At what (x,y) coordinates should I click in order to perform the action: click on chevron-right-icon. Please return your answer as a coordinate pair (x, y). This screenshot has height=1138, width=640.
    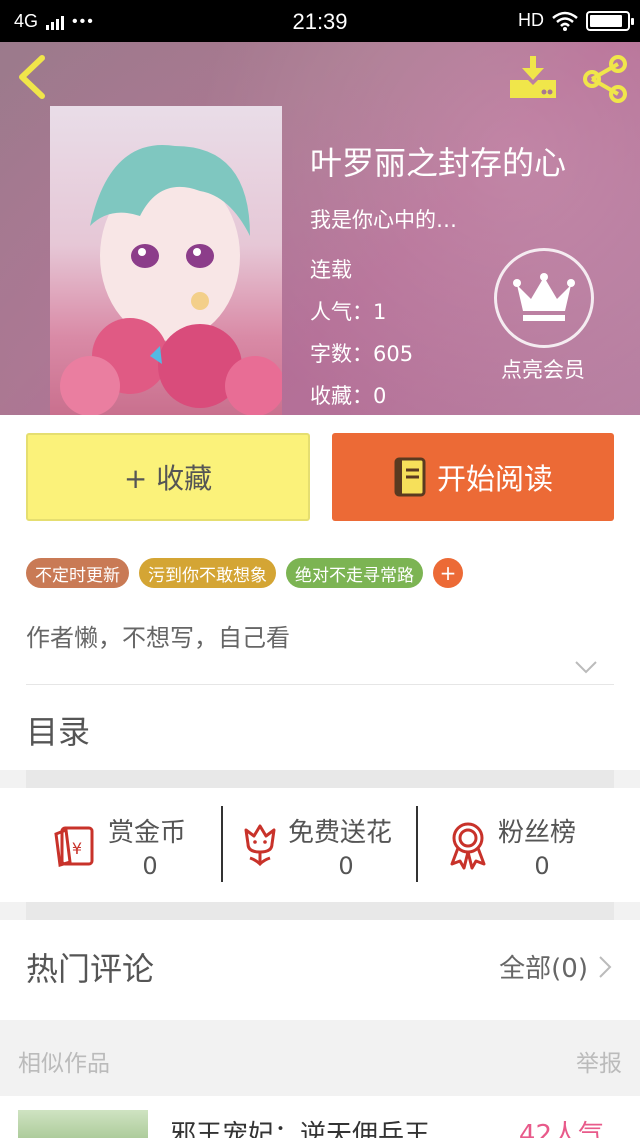
    Looking at the image, I should click on (605, 966).